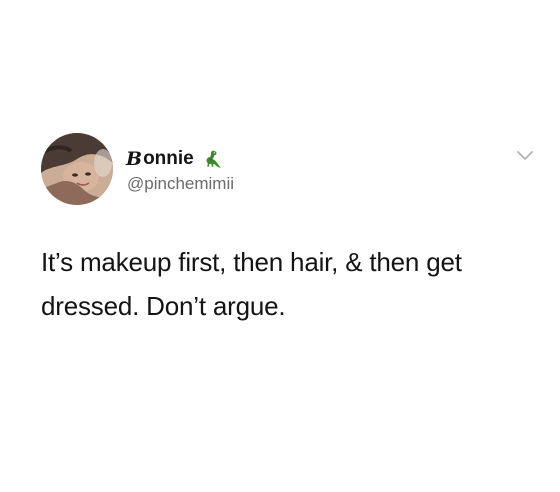 The width and height of the screenshot is (560, 492). Describe the element at coordinates (211, 159) in the screenshot. I see `dinosaur-icon` at that location.